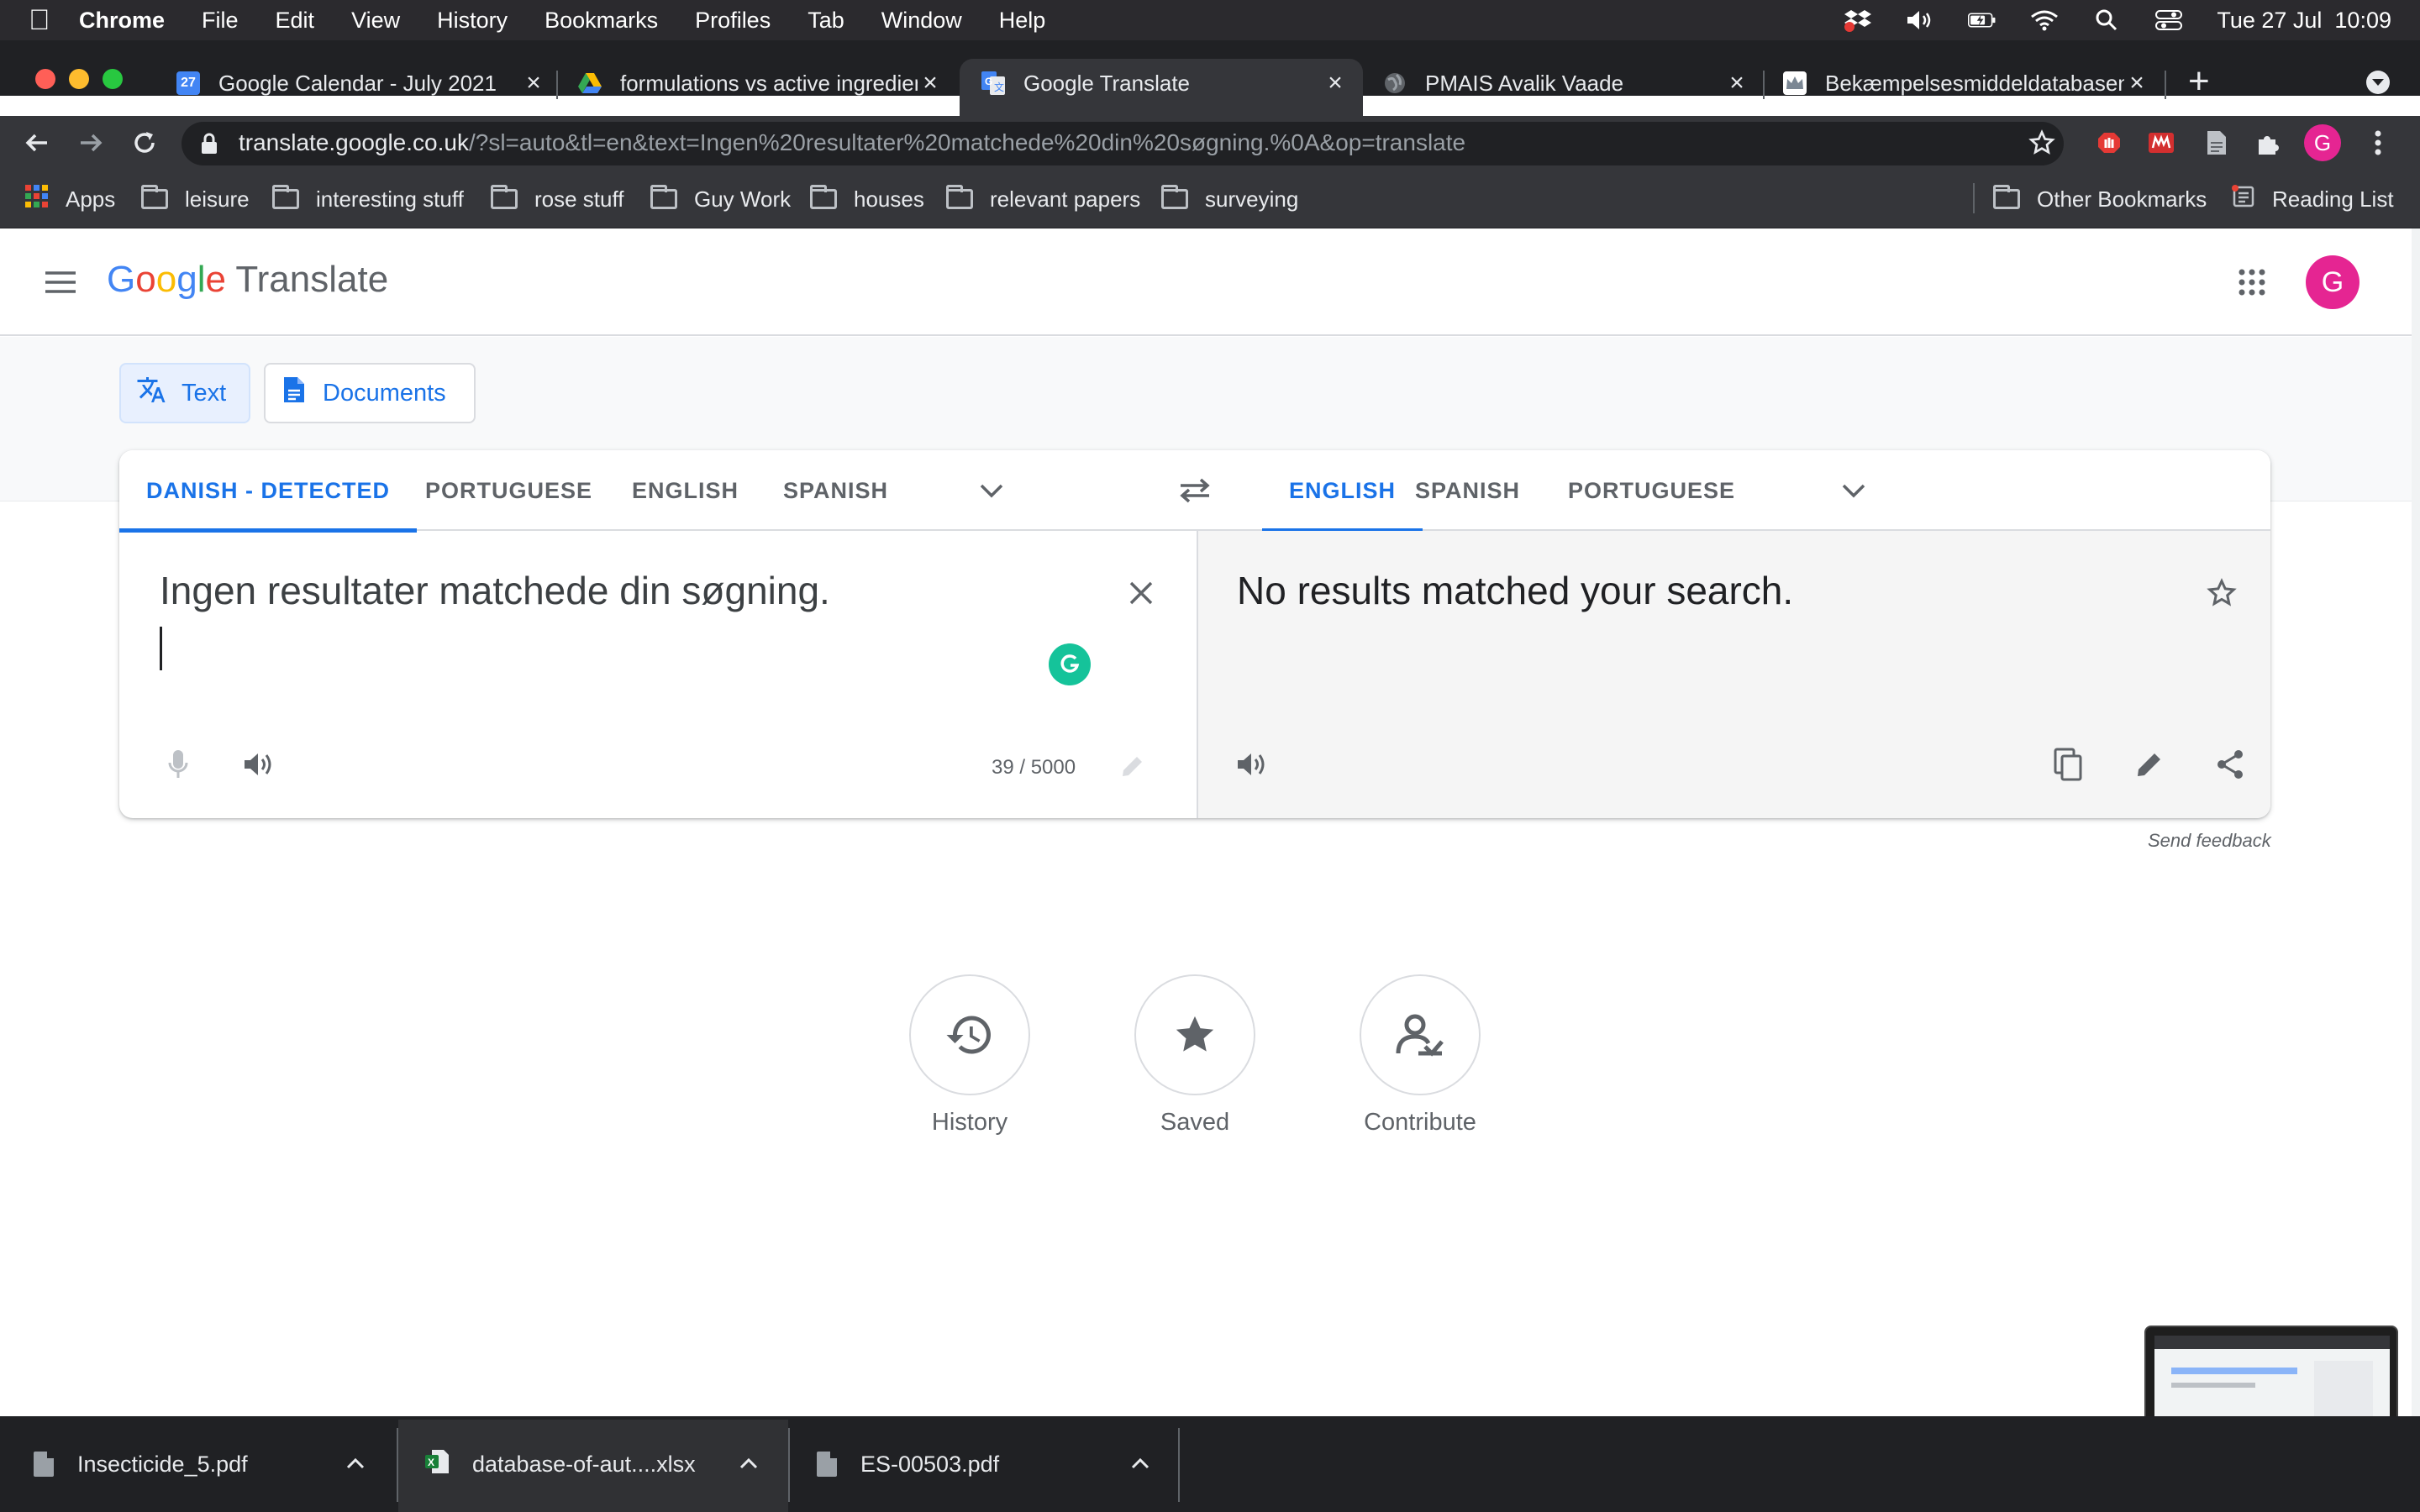 This screenshot has height=1512, width=2420. What do you see at coordinates (1043, 199) in the screenshot?
I see `bookmark-folder-relevant-papers: relevant papers` at bounding box center [1043, 199].